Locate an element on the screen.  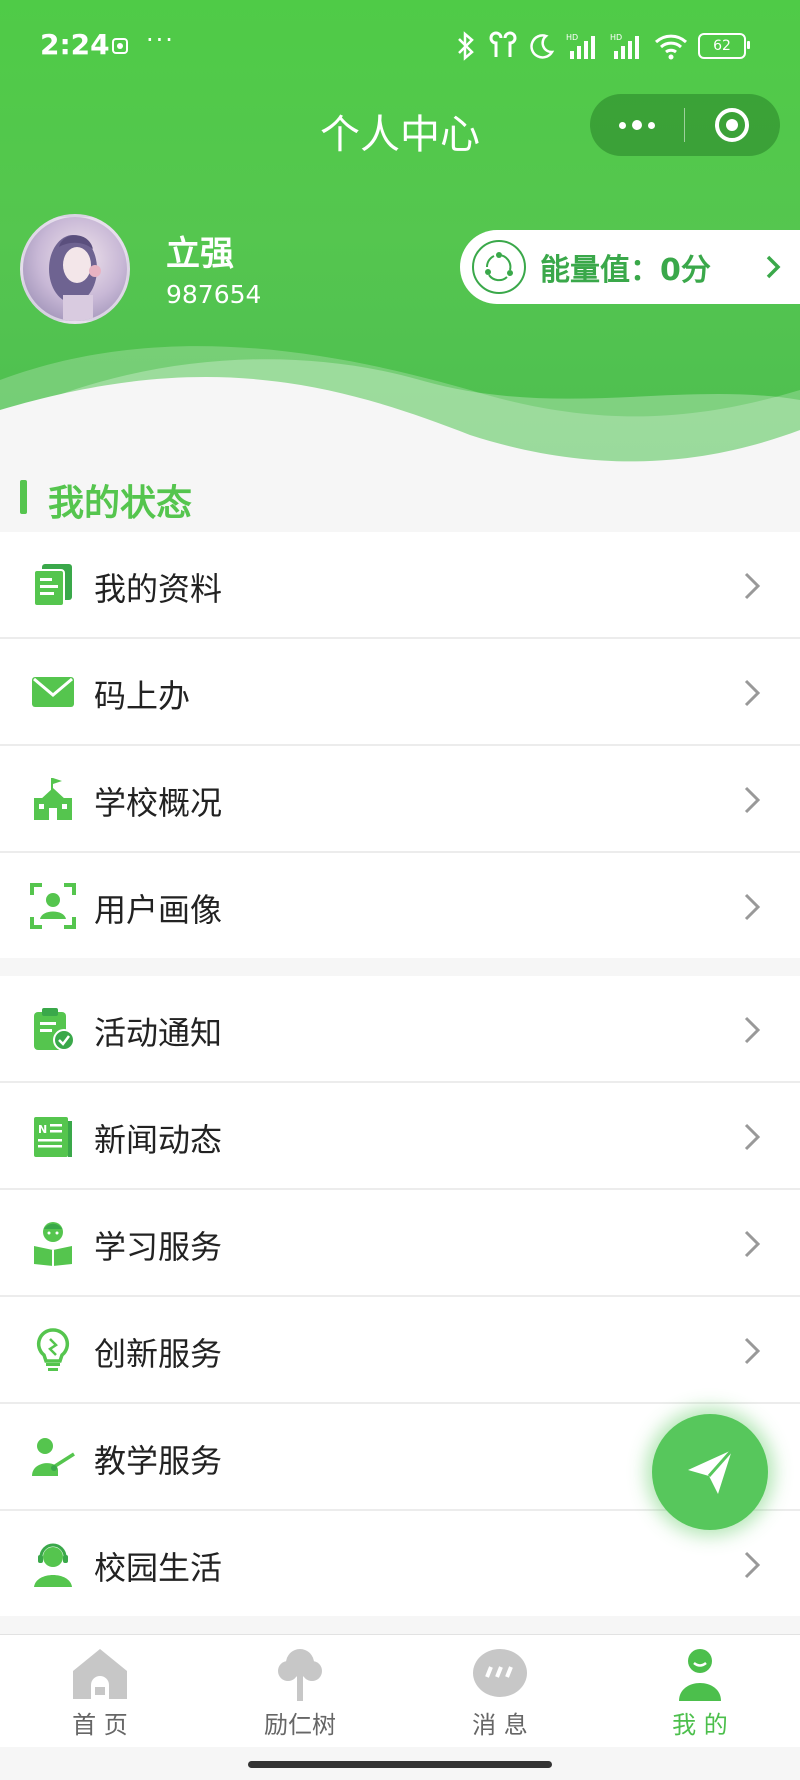
menu-item-label: 用户画像 is located at coordinates (158, 910).